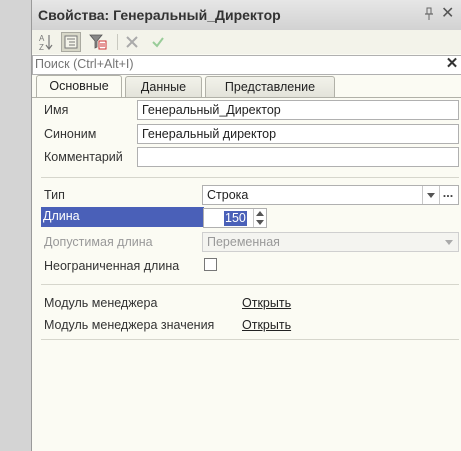  I want to click on tab-basic: Основные, so click(79, 86).